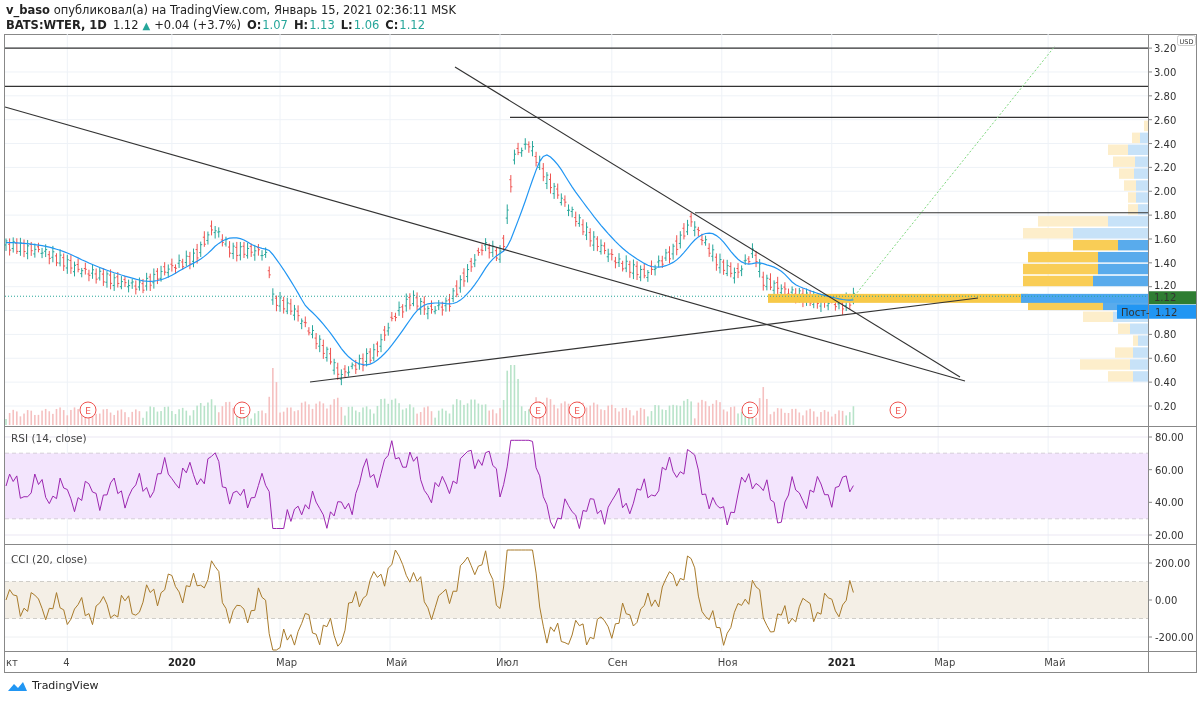 The height and width of the screenshot is (702, 1200). I want to click on price-change: +0.04 (+3.7%), so click(197, 25).